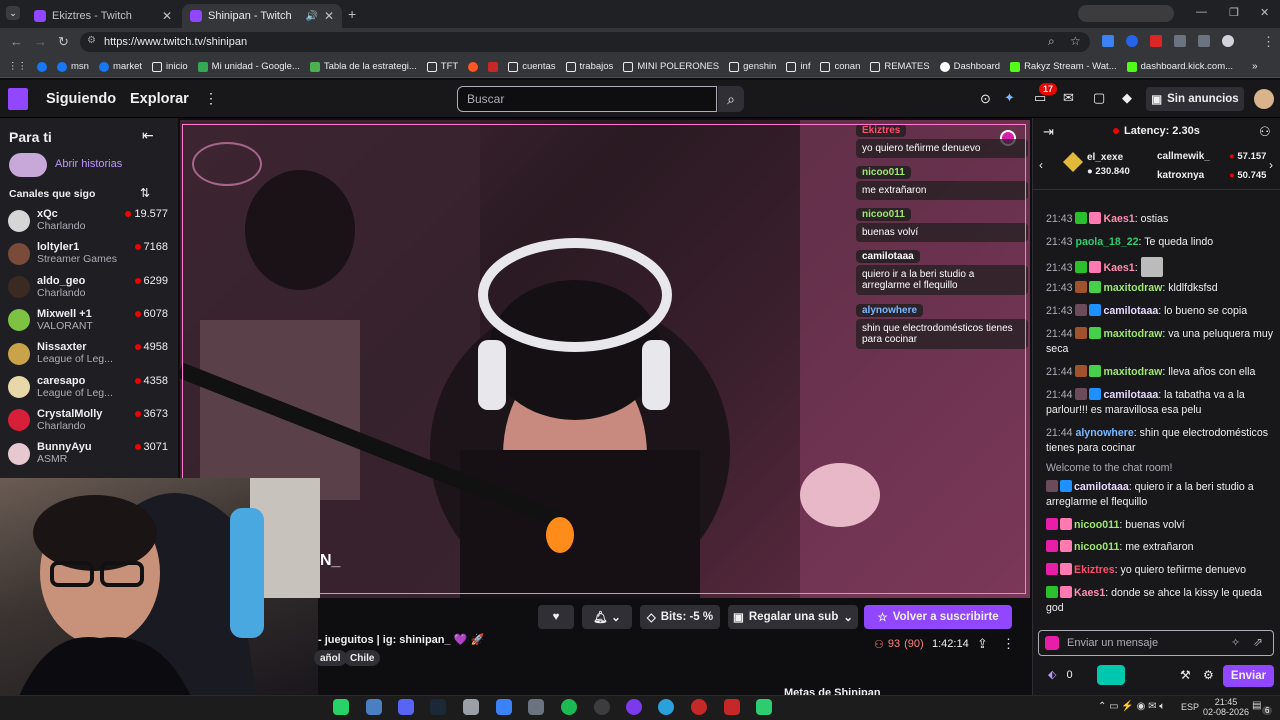 The width and height of the screenshot is (1280, 720). What do you see at coordinates (442, 66) in the screenshot?
I see `bookmark: TFT` at bounding box center [442, 66].